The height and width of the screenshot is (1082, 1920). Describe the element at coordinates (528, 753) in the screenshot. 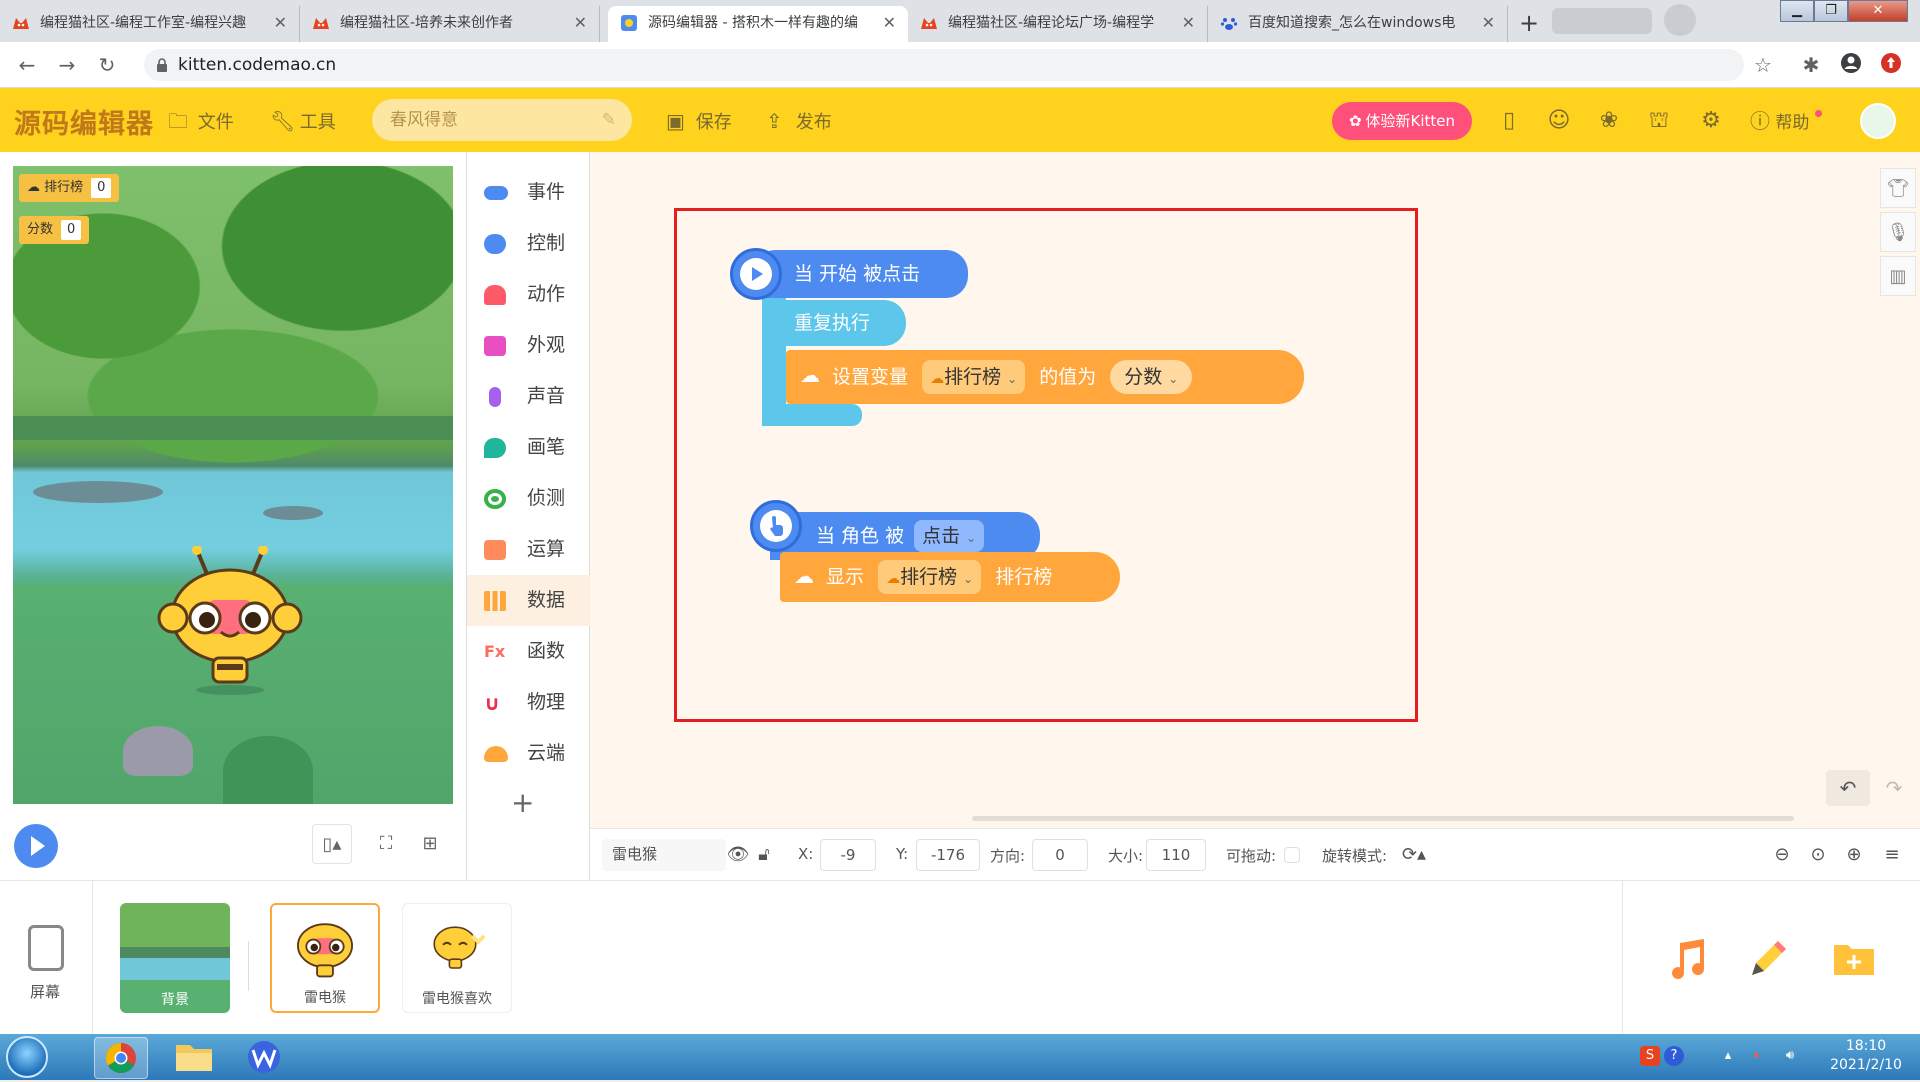

I see `category-cloud: 云端` at that location.